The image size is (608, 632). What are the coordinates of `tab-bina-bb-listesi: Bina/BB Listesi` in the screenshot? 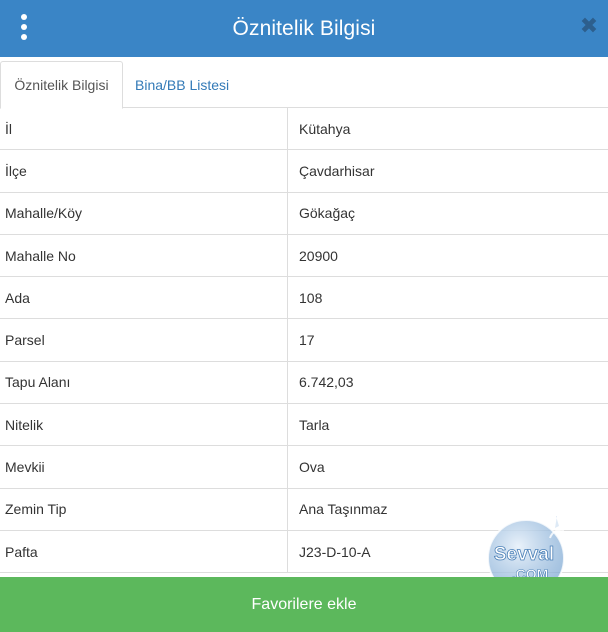 It's located at (182, 85).